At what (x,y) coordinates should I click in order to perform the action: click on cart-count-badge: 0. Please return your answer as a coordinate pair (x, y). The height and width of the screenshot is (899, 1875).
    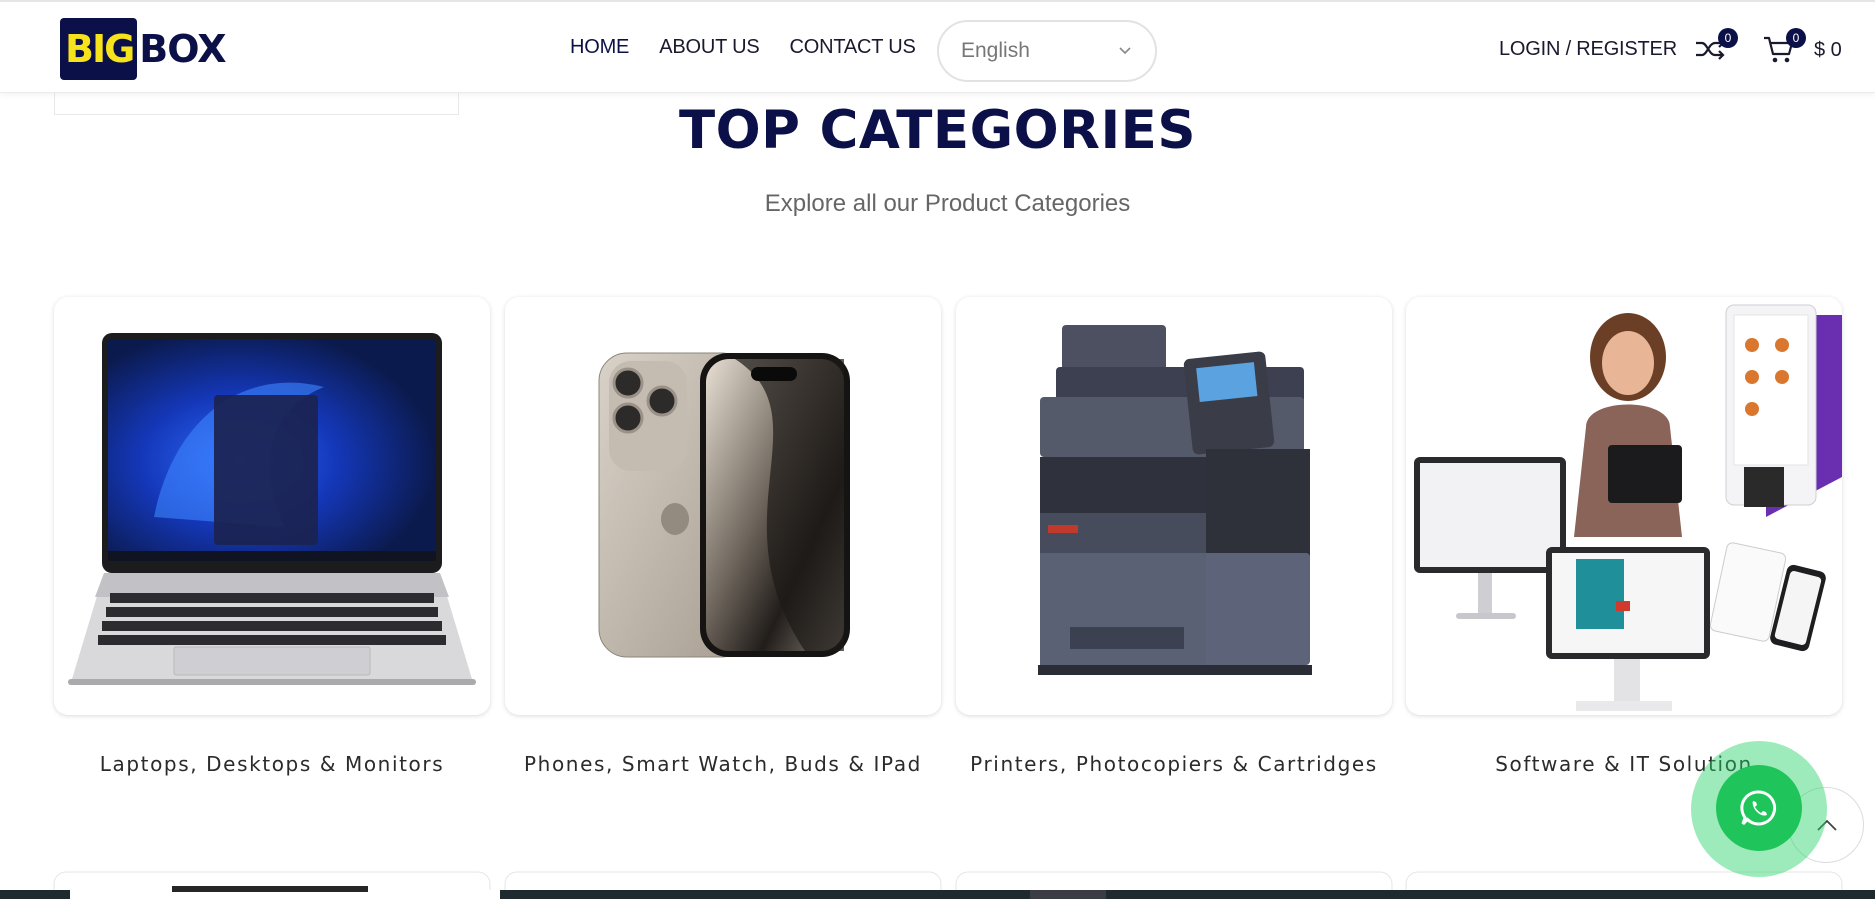
    Looking at the image, I should click on (1796, 38).